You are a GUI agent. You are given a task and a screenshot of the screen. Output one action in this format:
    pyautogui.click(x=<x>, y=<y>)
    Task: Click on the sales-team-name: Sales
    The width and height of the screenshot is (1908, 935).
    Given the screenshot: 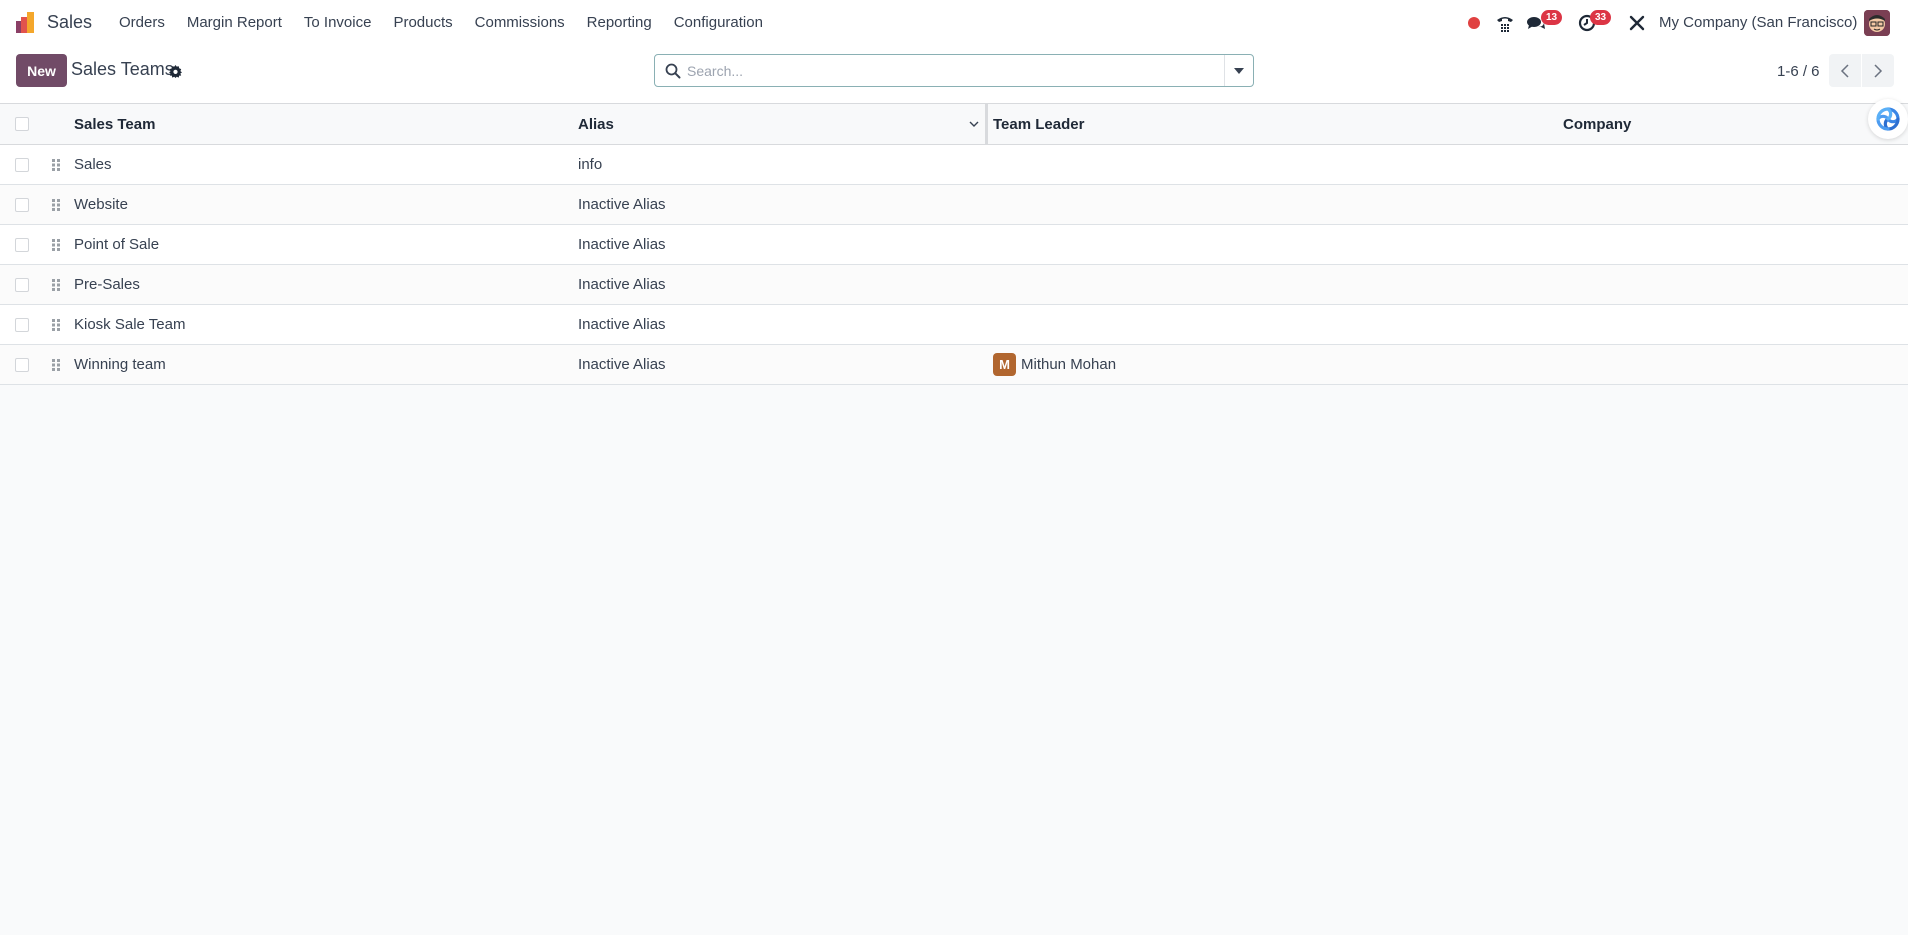 What is the action you would take?
    pyautogui.click(x=93, y=164)
    